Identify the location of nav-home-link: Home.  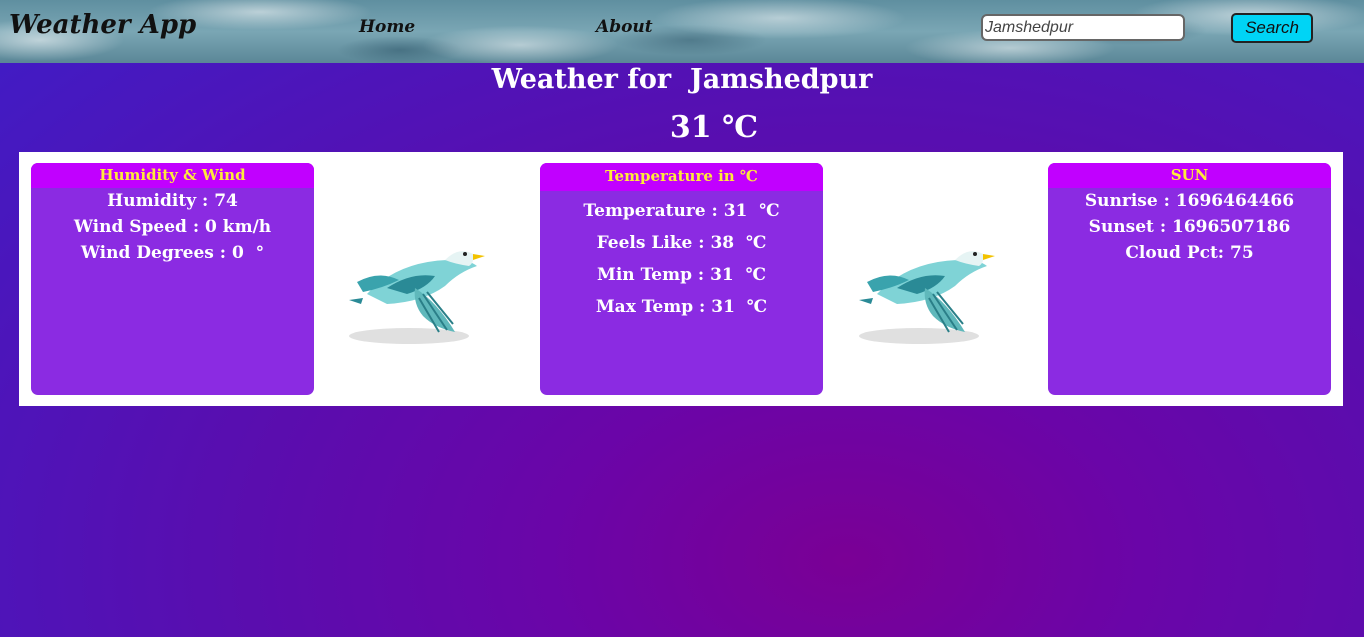
(387, 27).